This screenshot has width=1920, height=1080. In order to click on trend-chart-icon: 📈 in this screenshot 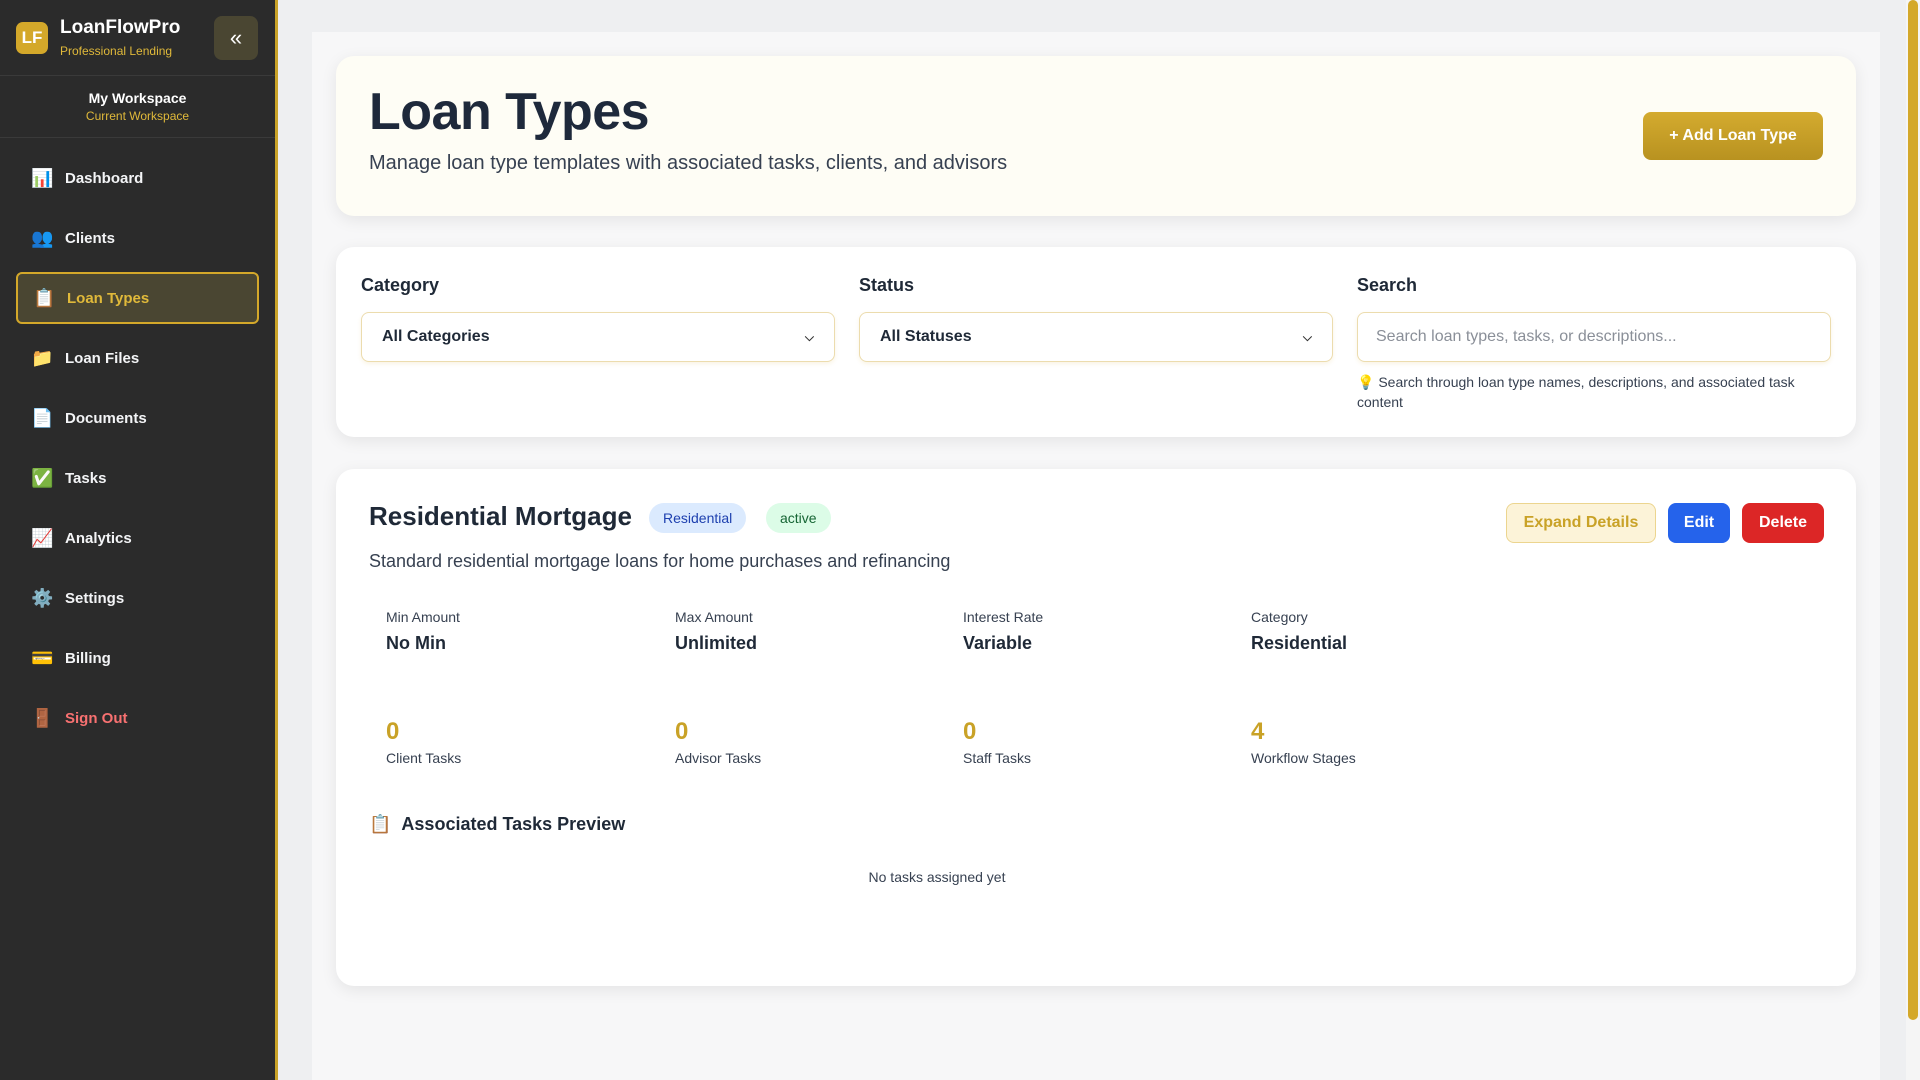, I will do `click(42, 537)`.